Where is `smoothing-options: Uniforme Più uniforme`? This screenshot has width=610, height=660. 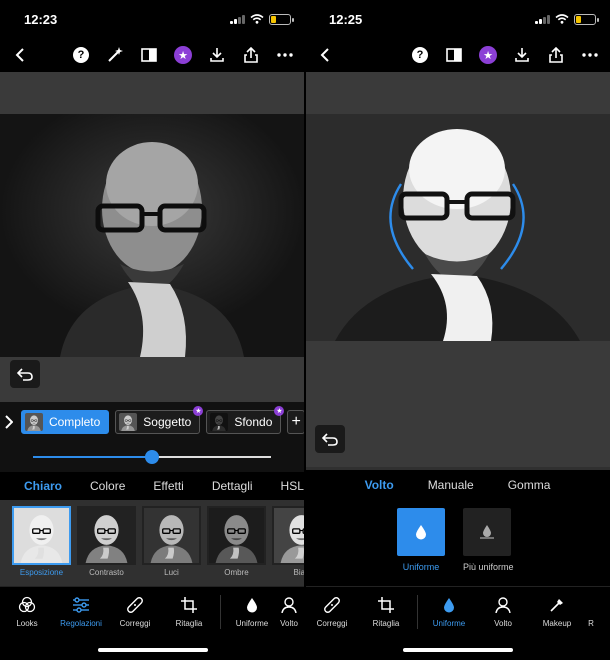
smoothing-options: Uniforme Più uniforme is located at coordinates (455, 540).